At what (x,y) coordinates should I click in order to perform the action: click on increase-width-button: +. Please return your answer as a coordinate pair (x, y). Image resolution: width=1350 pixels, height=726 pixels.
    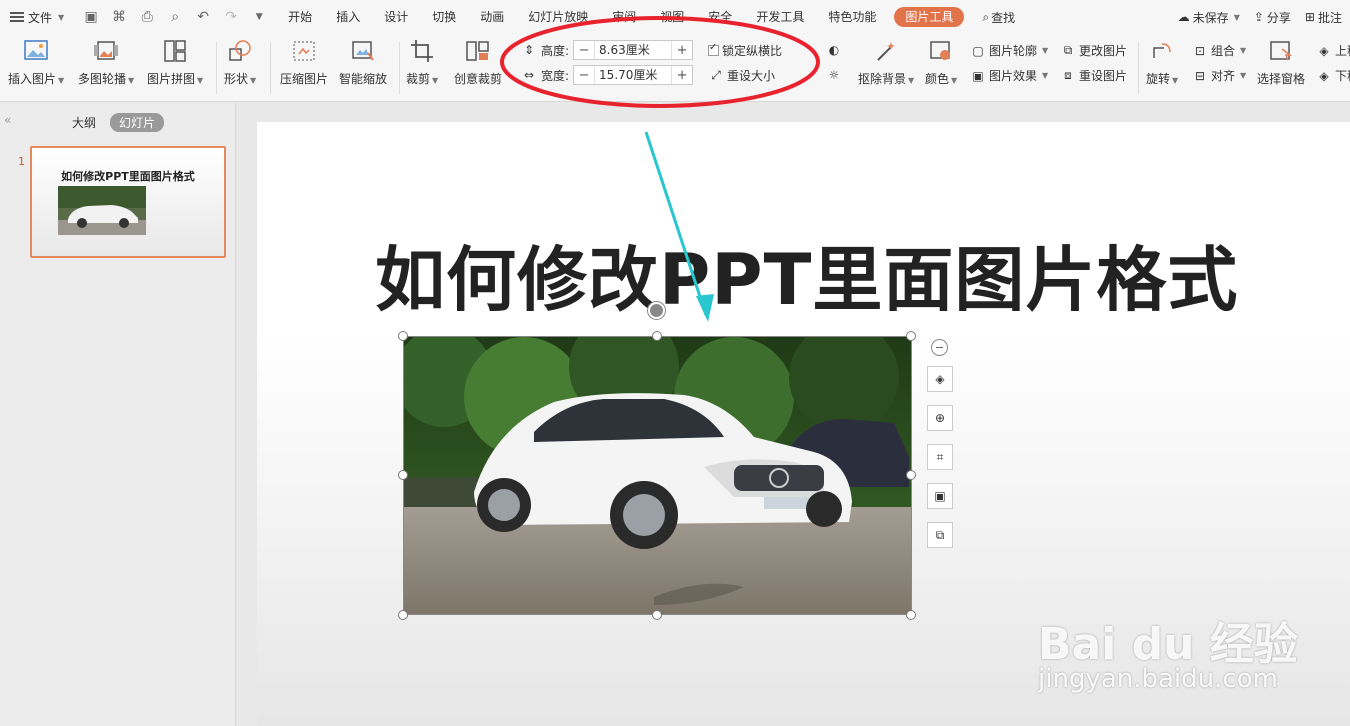
    Looking at the image, I should click on (682, 75).